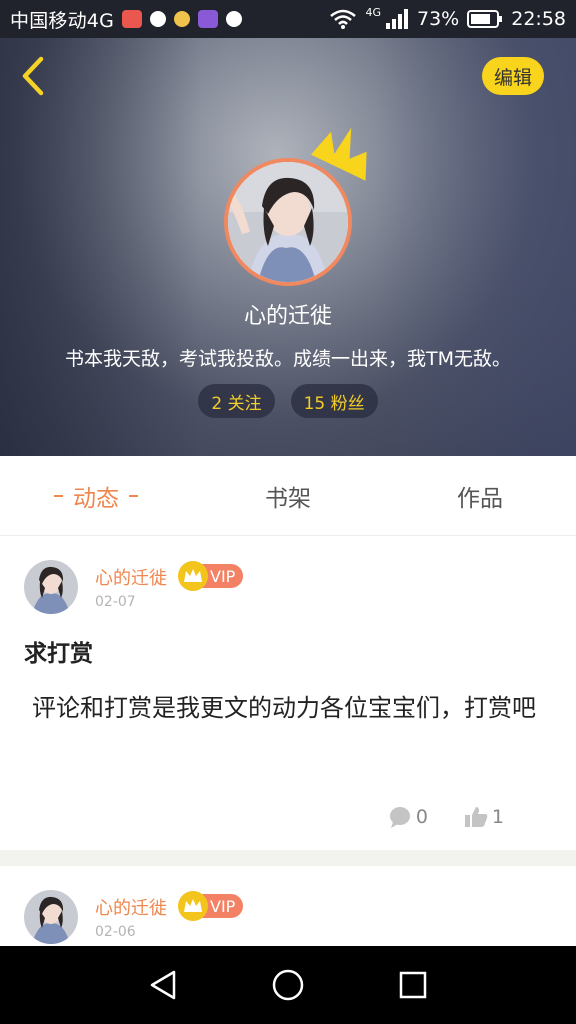 Image resolution: width=576 pixels, height=1024 pixels. Describe the element at coordinates (284, 708) in the screenshot. I see `post-body: 评论和打赏是我更文的动力各位宝宝们，打赏吧` at that location.